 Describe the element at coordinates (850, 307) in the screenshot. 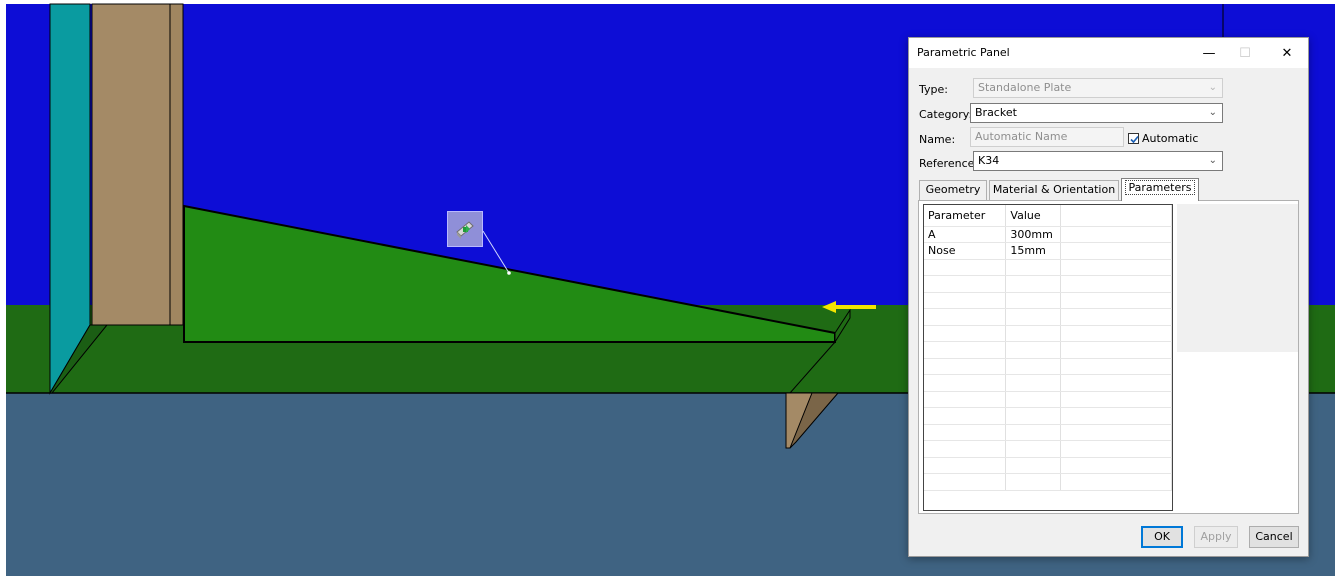

I see `direction-arrow-icon` at that location.